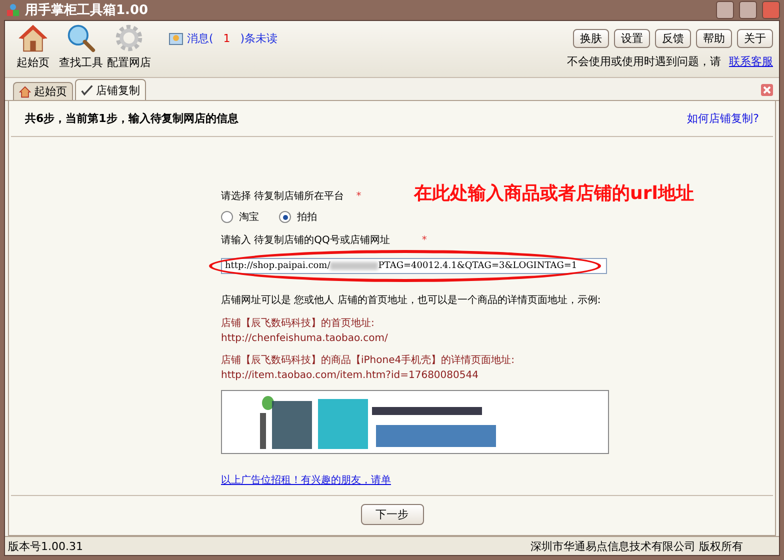 Image resolution: width=784 pixels, height=560 pixels. I want to click on toolbar-label: 起始页, so click(33, 62).